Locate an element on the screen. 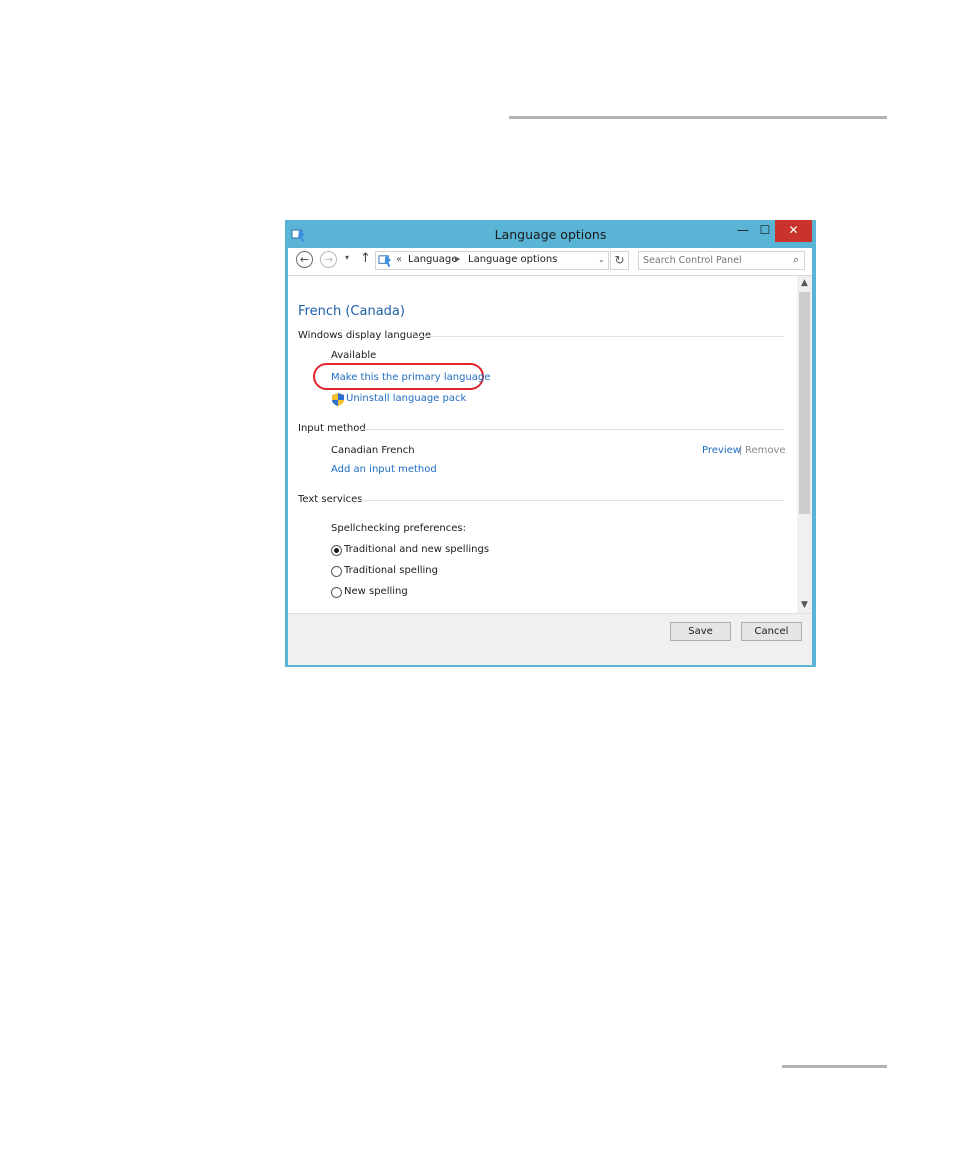 This screenshot has height=1158, width=954. input-method-section-label: Input method is located at coordinates (332, 428).